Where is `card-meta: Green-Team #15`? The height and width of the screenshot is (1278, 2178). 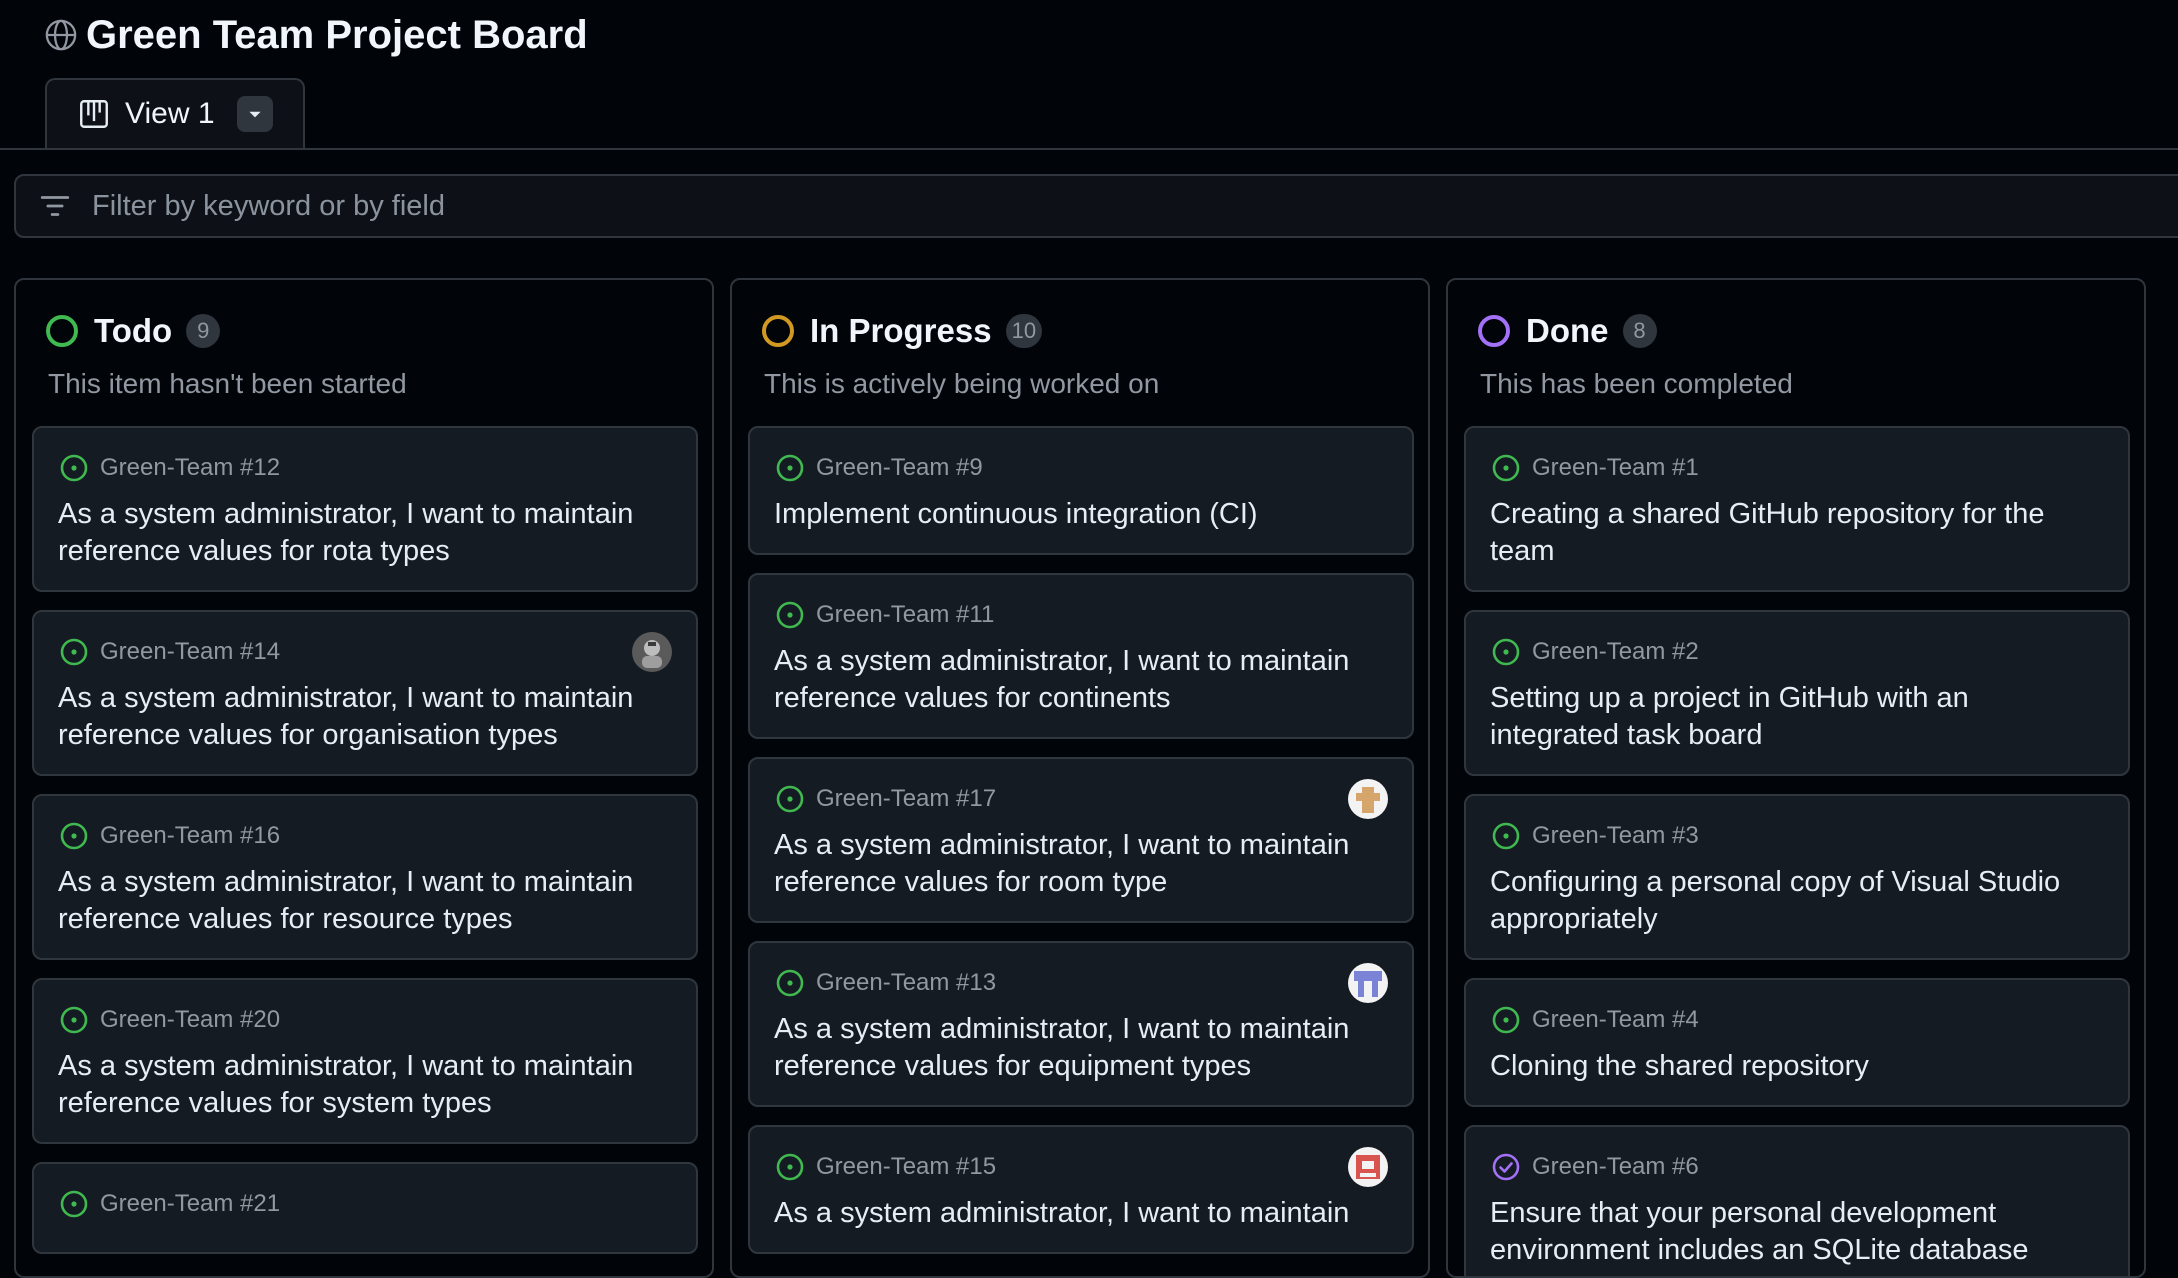
card-meta: Green-Team #15 is located at coordinates (1081, 1167).